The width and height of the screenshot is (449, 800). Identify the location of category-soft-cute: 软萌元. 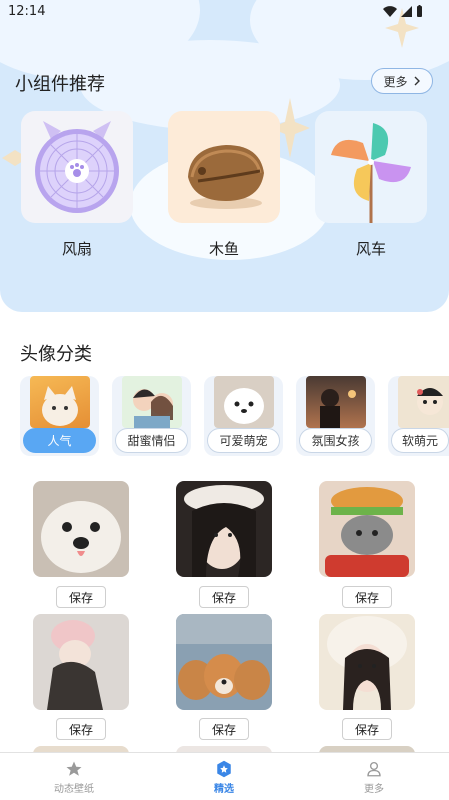
(418, 416).